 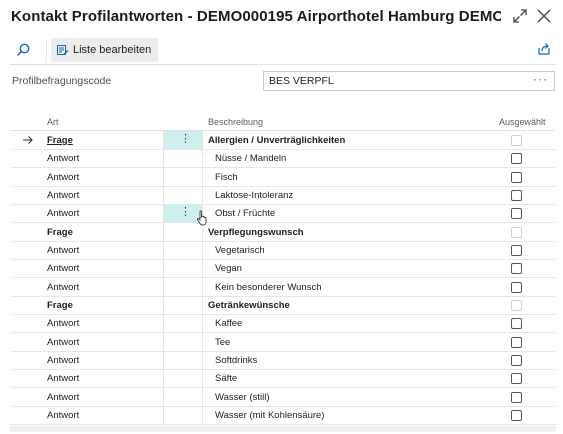 I want to click on table-row: Frage ⋮ Getränkewünsche, so click(x=283, y=305).